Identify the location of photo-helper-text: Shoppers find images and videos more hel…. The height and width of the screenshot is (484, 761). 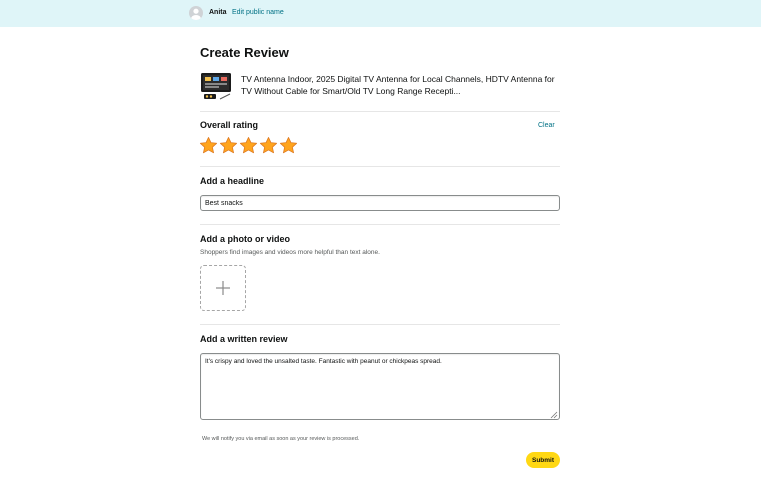
(290, 252).